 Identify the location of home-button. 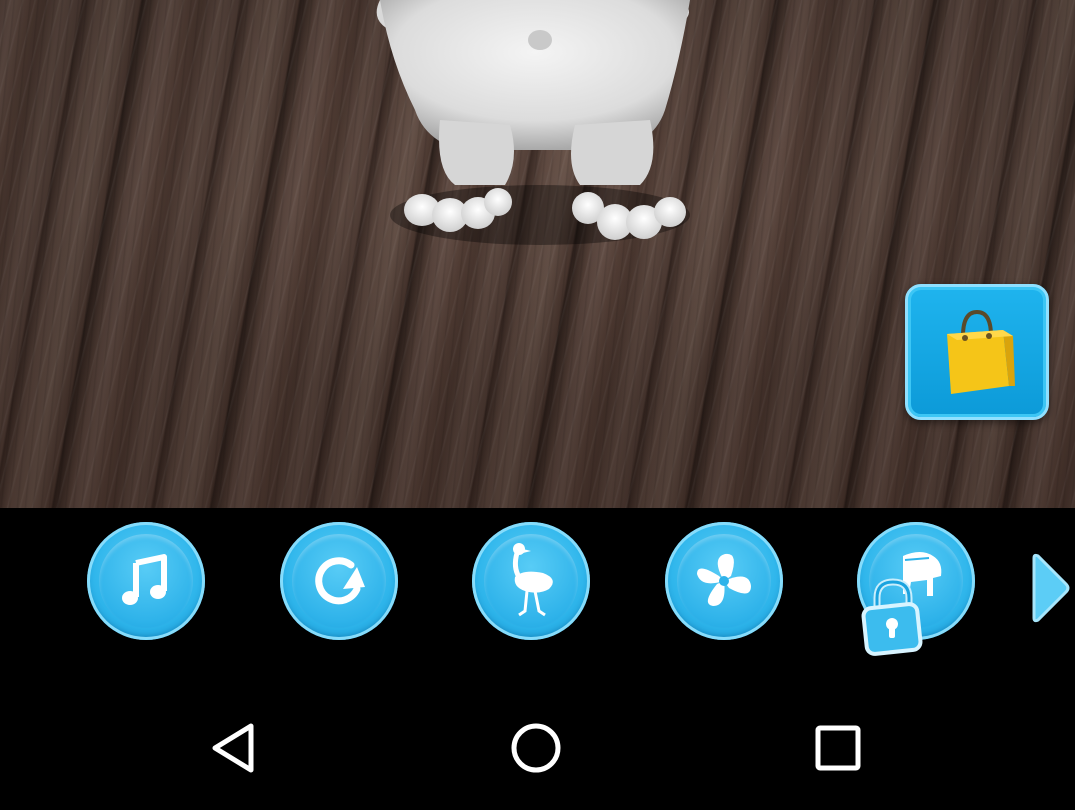
(536, 748).